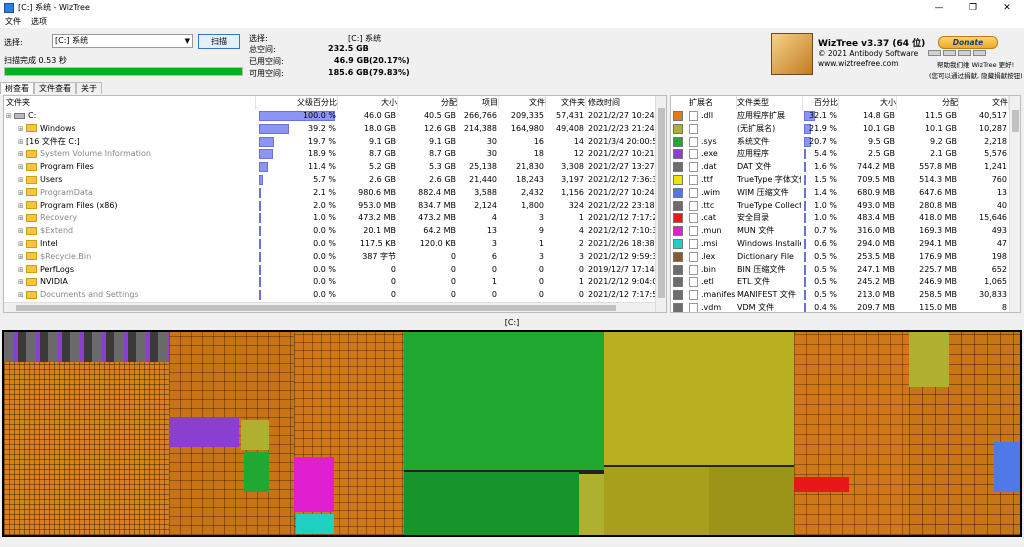  I want to click on treemap-block-mun, so click(314, 484).